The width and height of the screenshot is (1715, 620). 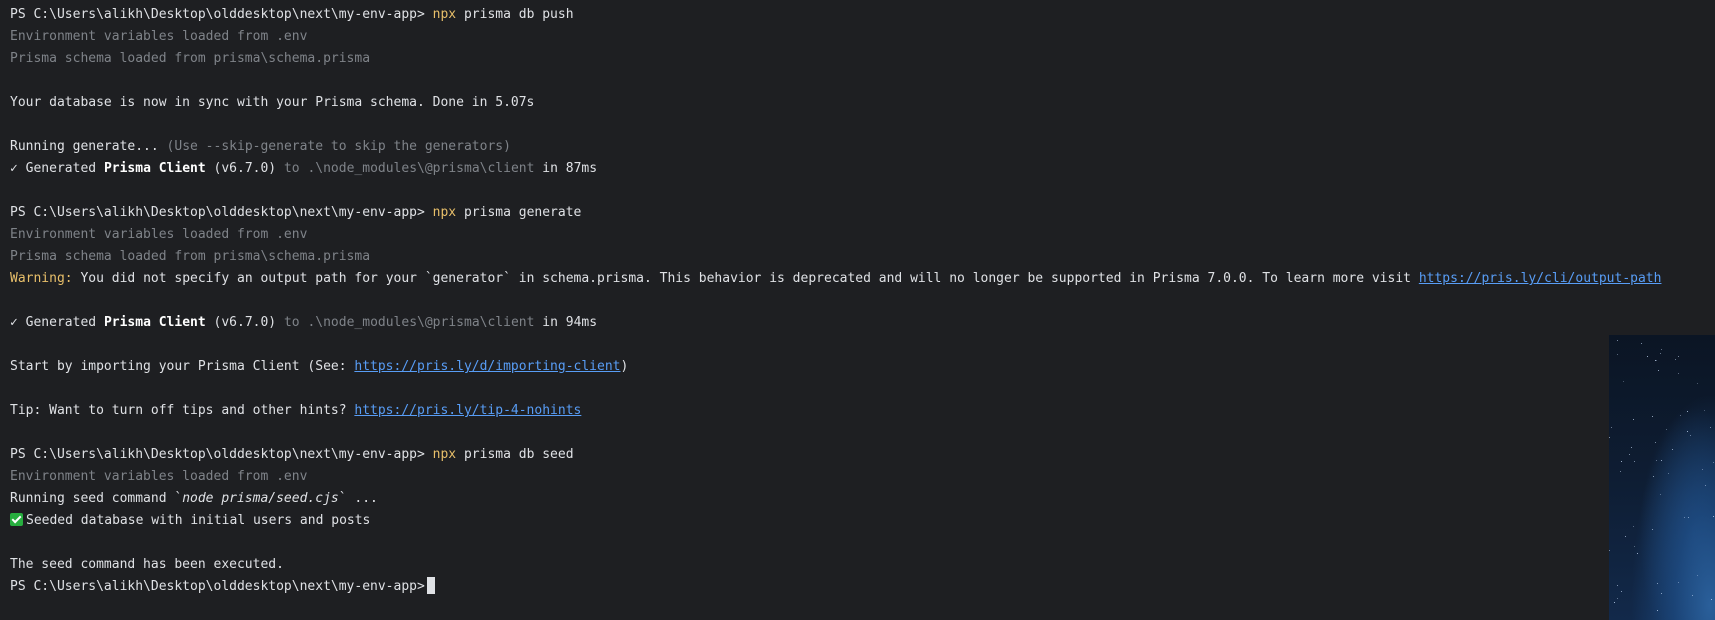 I want to click on seed-cmd-prefix: Running seed command `, so click(x=96, y=498).